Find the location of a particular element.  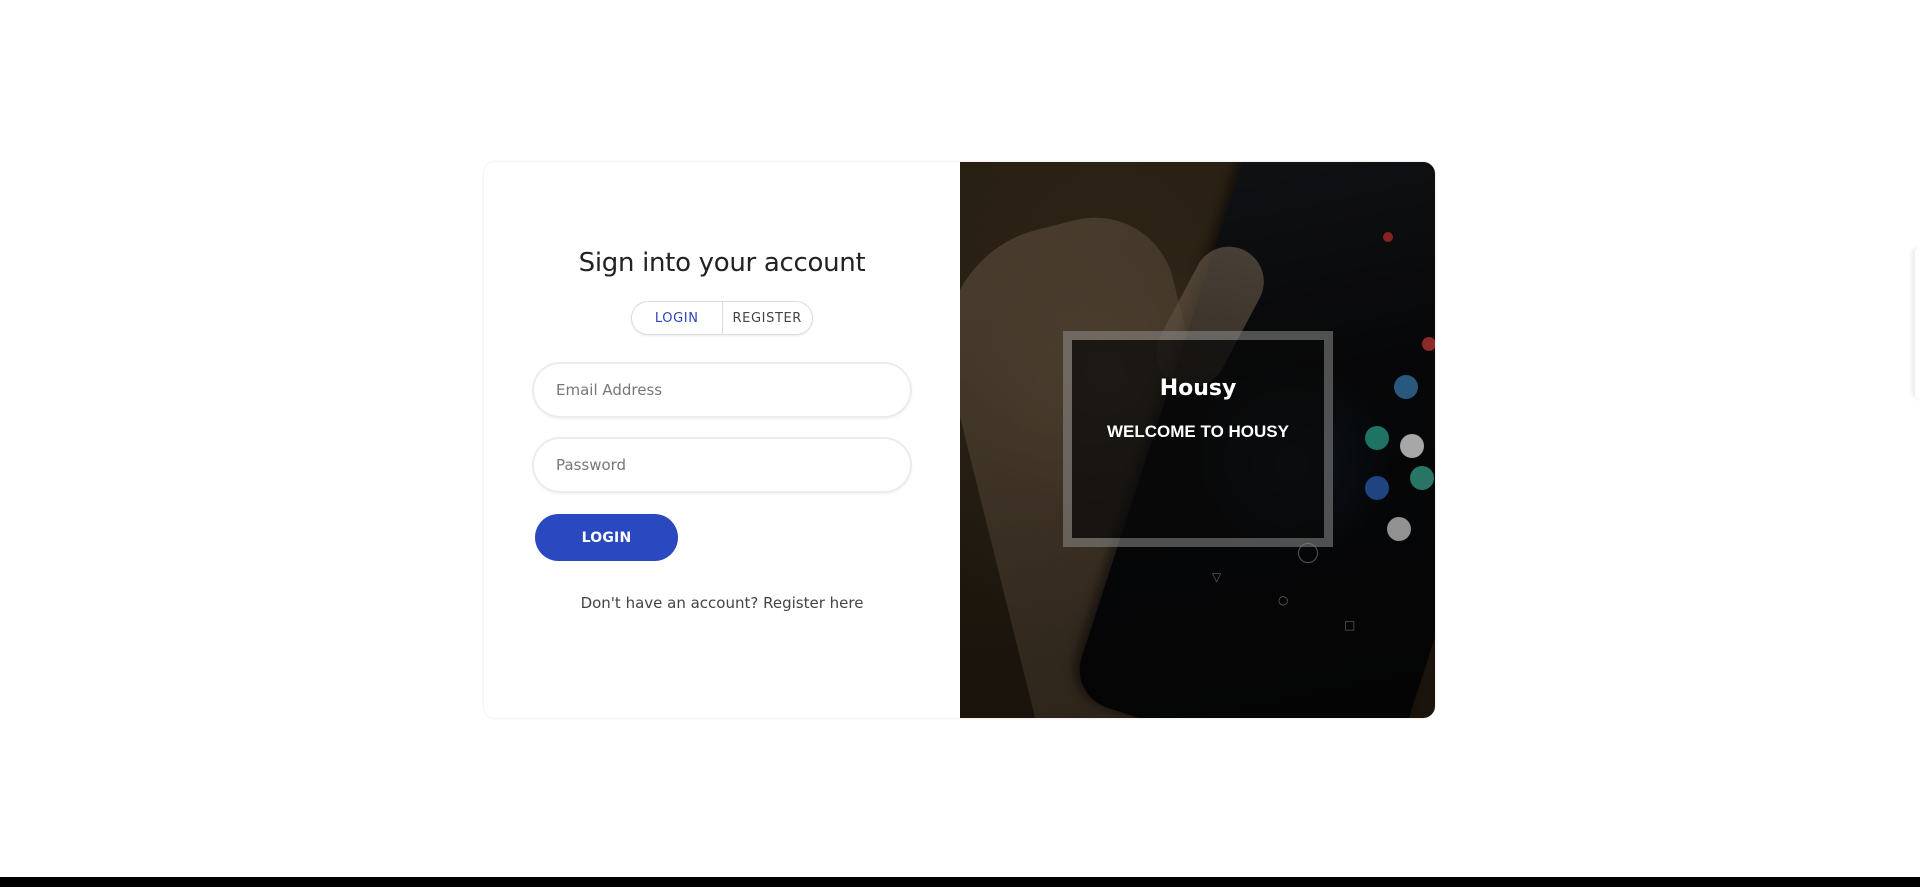

welcome-frame: Housy WELCOME TO HOUSY is located at coordinates (1198, 439).